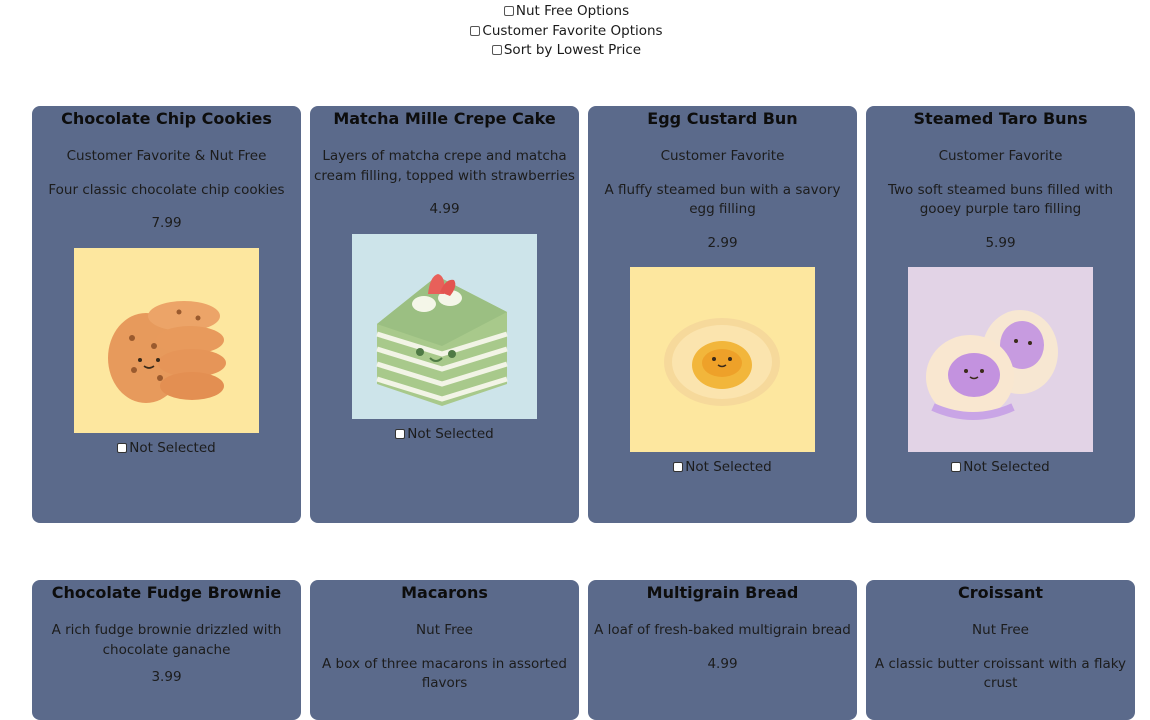  I want to click on product-name: Chocolate Chip Cookies, so click(166, 118).